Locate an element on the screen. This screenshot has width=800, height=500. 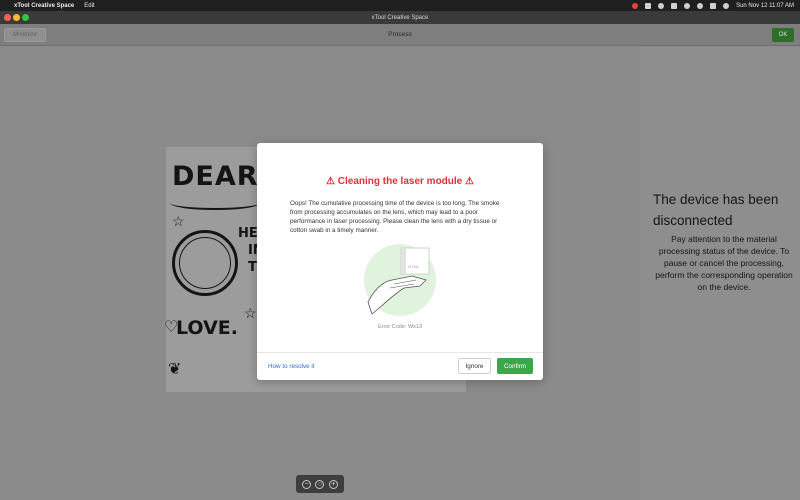
error-code: Error Code: Wx13 is located at coordinates (399, 327).